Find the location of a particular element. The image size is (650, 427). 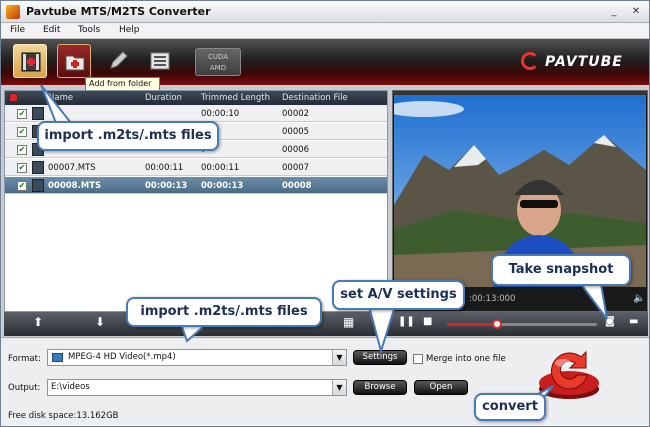

callout-snapshot: Take snapshot is located at coordinates (561, 270).